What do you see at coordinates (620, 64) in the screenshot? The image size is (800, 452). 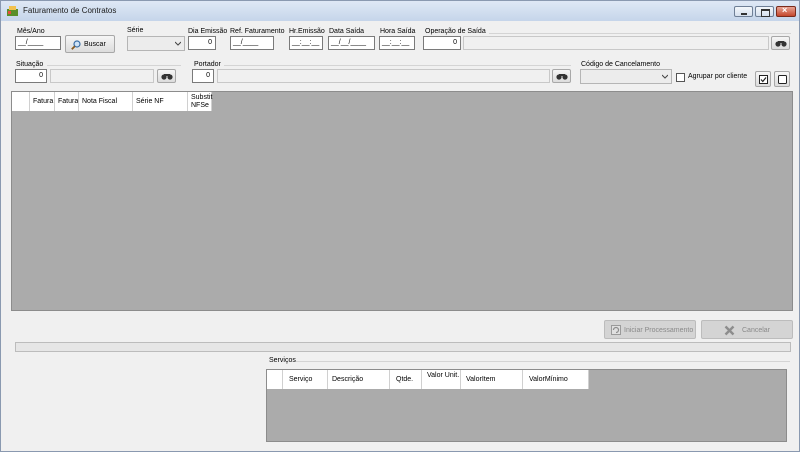 I see `codigo-cancelamento-label: Código de Cancelamento` at bounding box center [620, 64].